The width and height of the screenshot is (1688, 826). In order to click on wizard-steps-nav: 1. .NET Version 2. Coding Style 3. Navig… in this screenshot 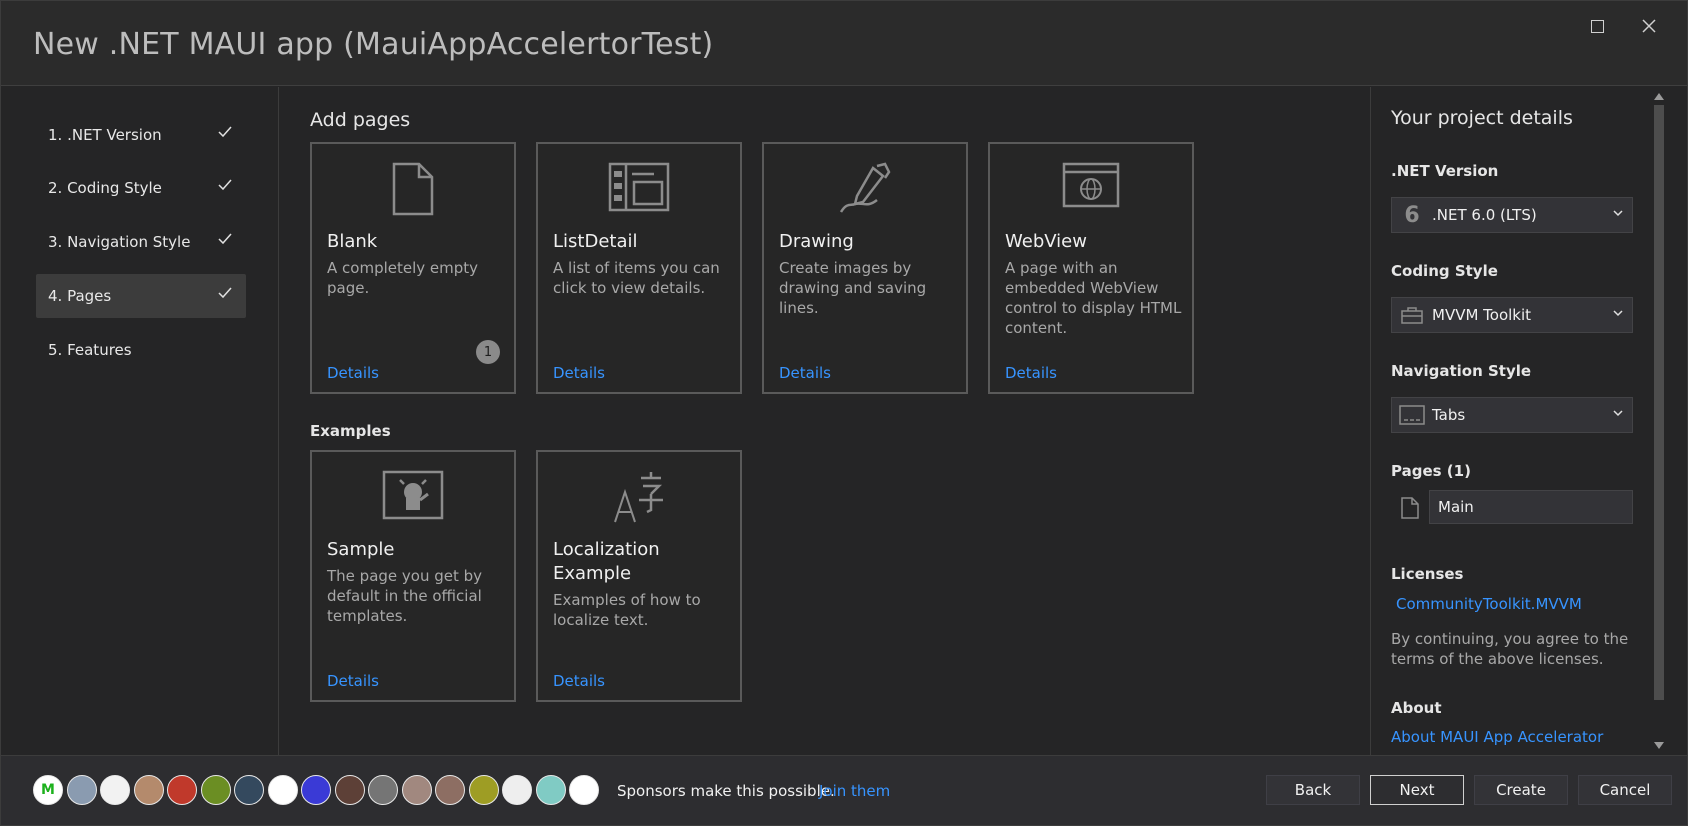, I will do `click(140, 421)`.